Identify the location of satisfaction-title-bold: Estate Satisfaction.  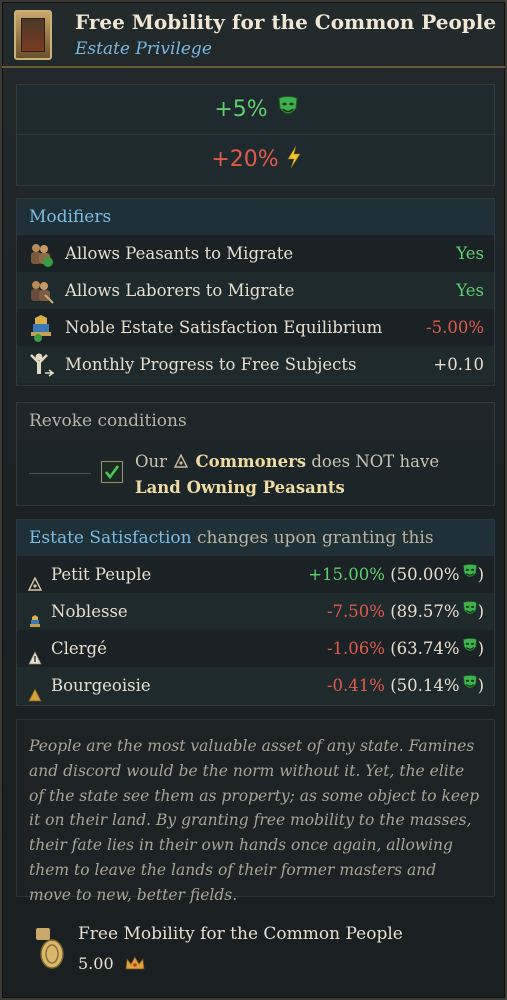
(110, 538).